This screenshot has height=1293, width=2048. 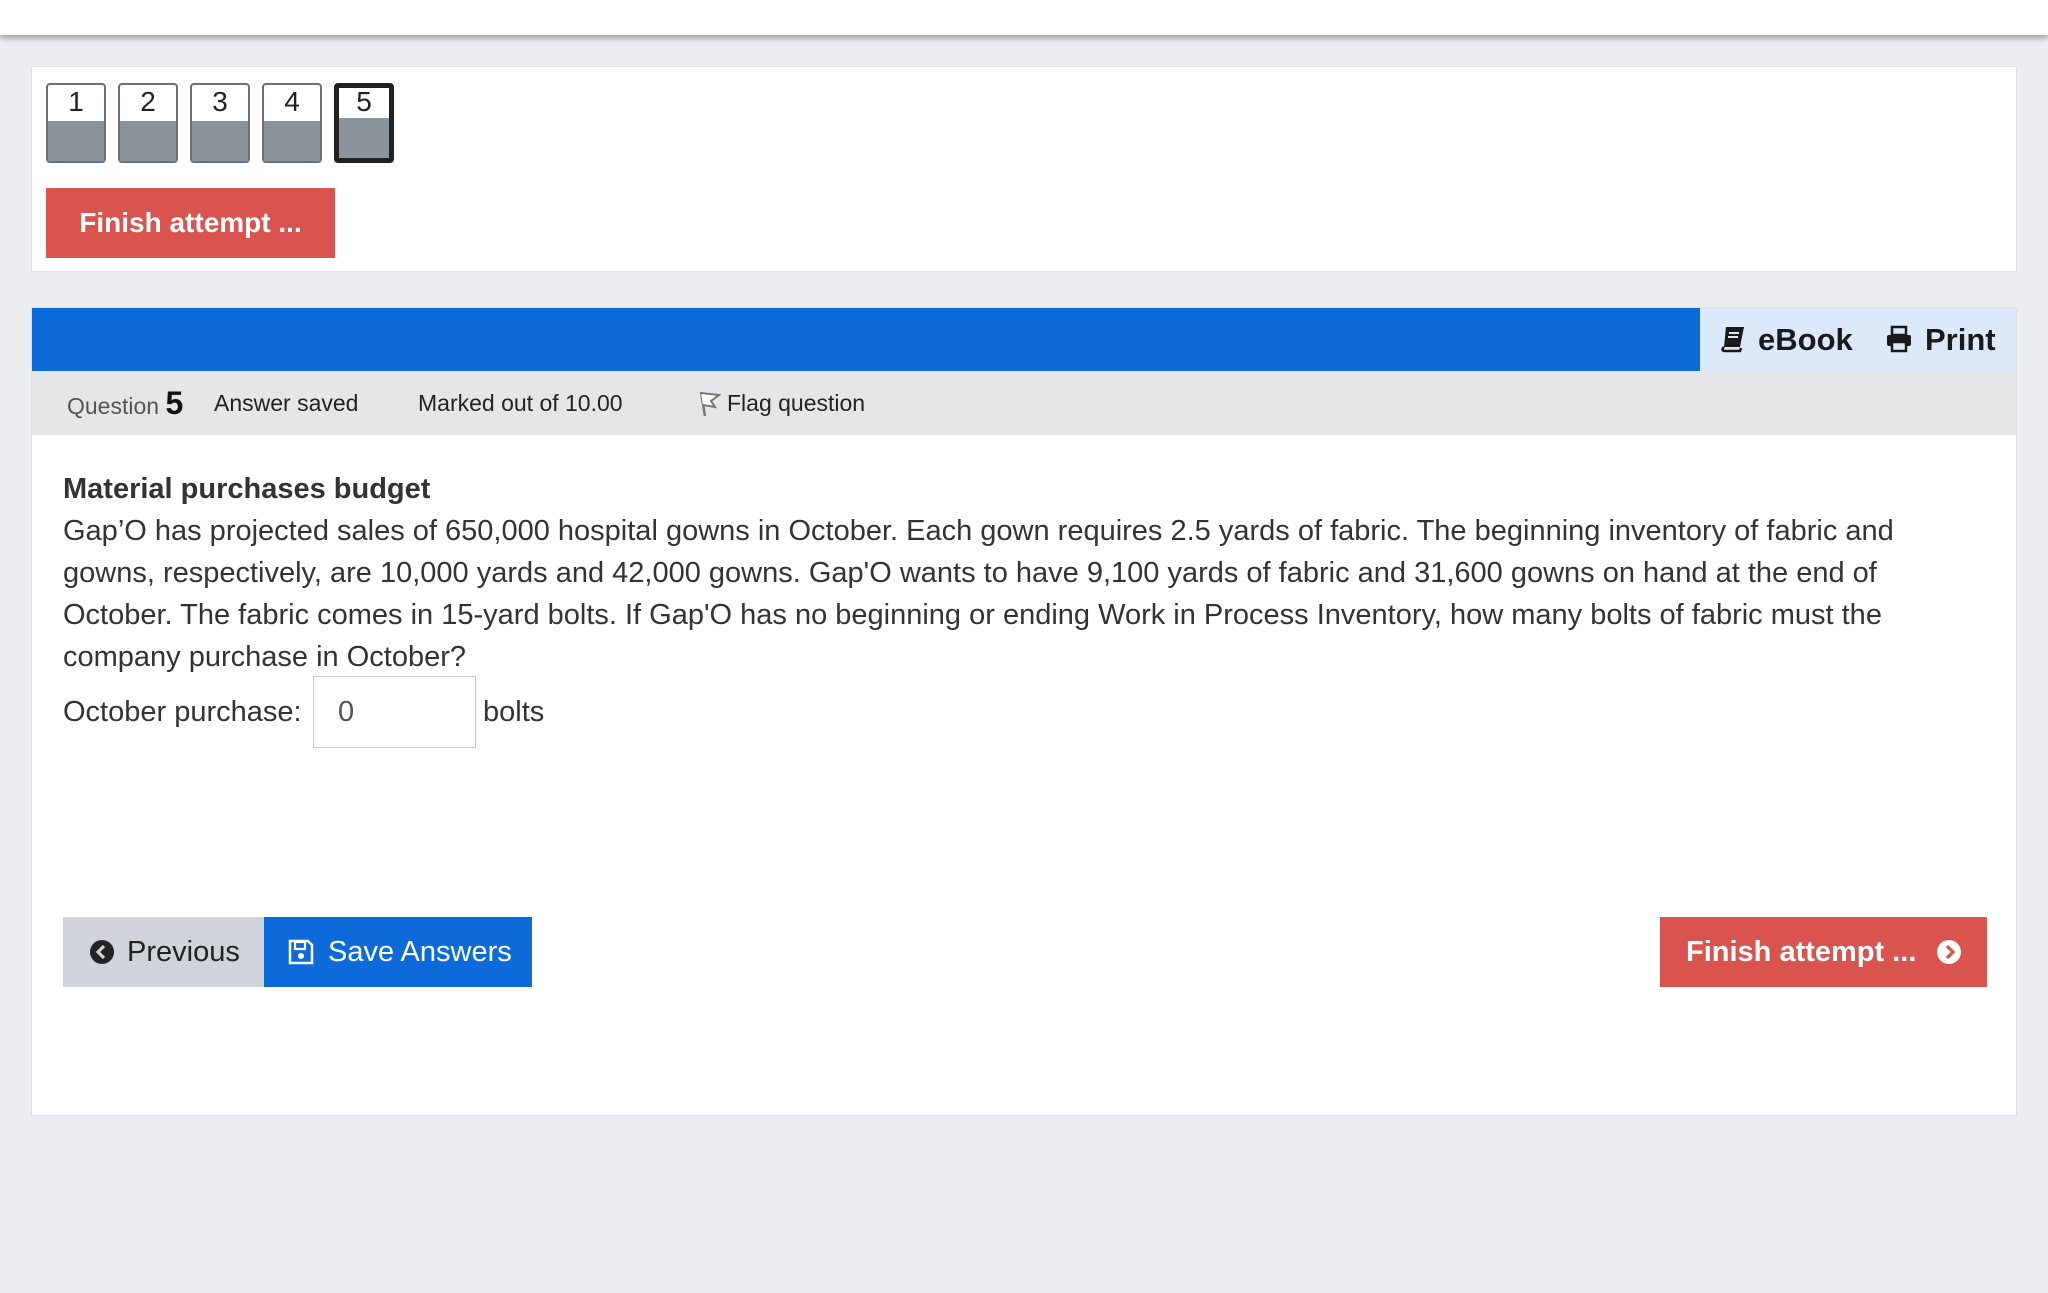 What do you see at coordinates (286, 403) in the screenshot?
I see `question-state: Answer saved` at bounding box center [286, 403].